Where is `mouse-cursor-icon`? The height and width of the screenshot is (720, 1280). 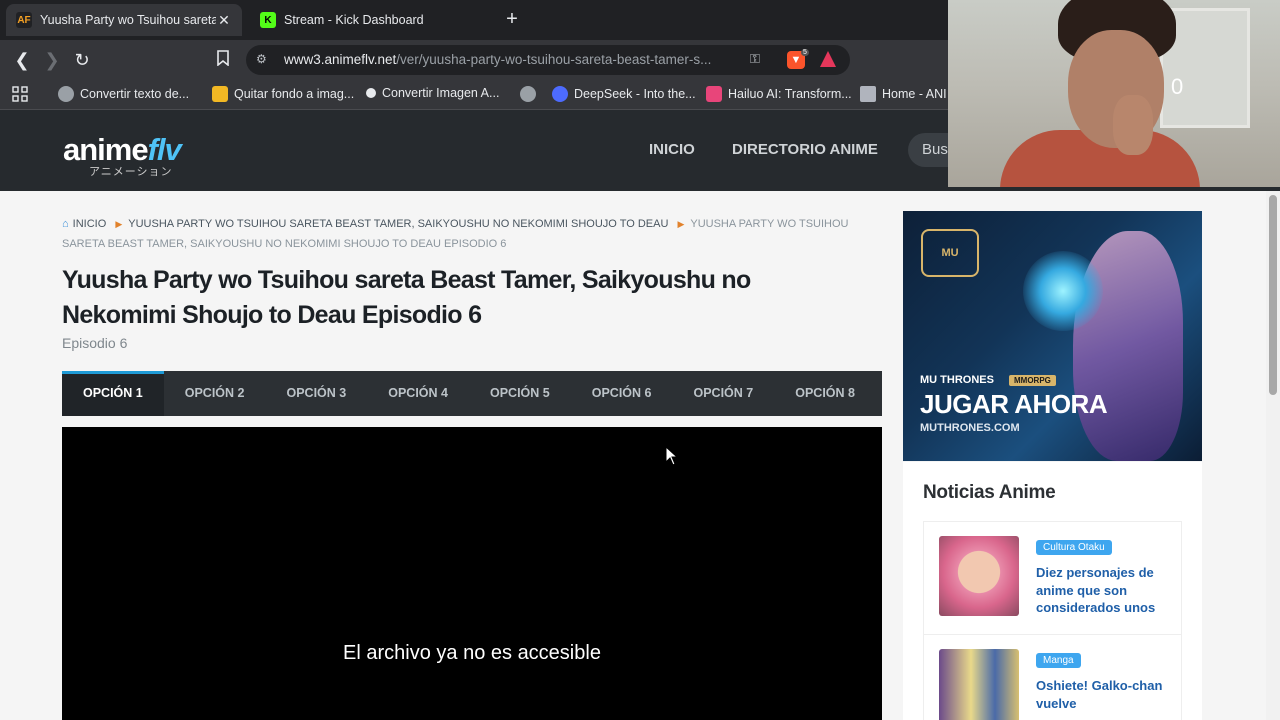
mouse-cursor-icon is located at coordinates (672, 456).